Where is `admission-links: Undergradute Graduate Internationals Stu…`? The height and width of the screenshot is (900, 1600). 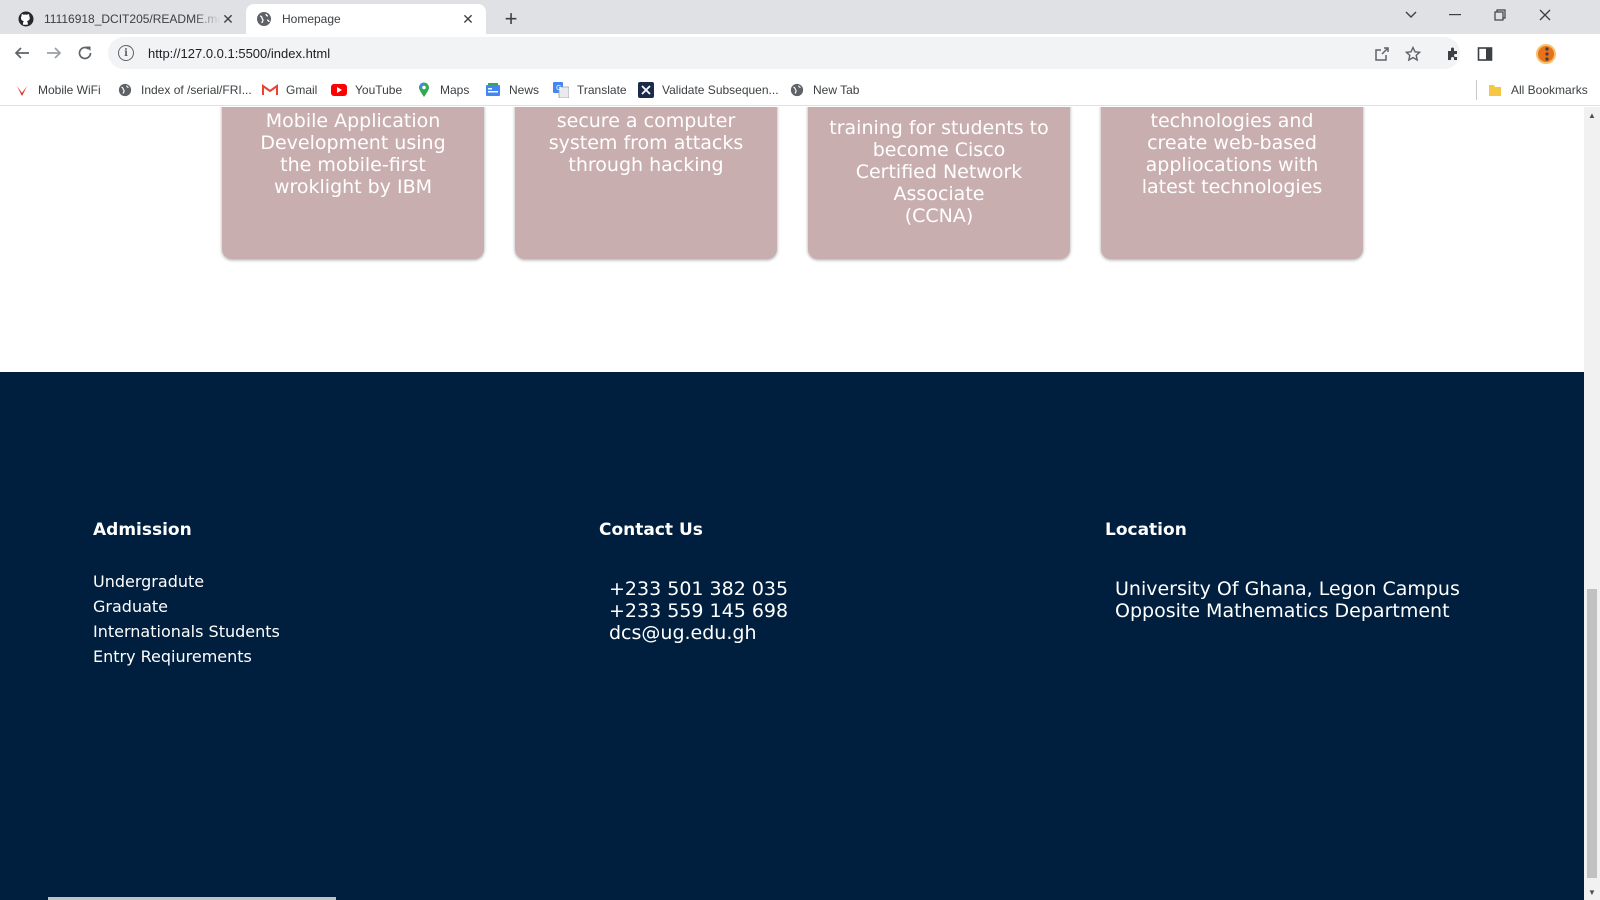
admission-links: Undergradute Graduate Internationals Stu… is located at coordinates (186, 619).